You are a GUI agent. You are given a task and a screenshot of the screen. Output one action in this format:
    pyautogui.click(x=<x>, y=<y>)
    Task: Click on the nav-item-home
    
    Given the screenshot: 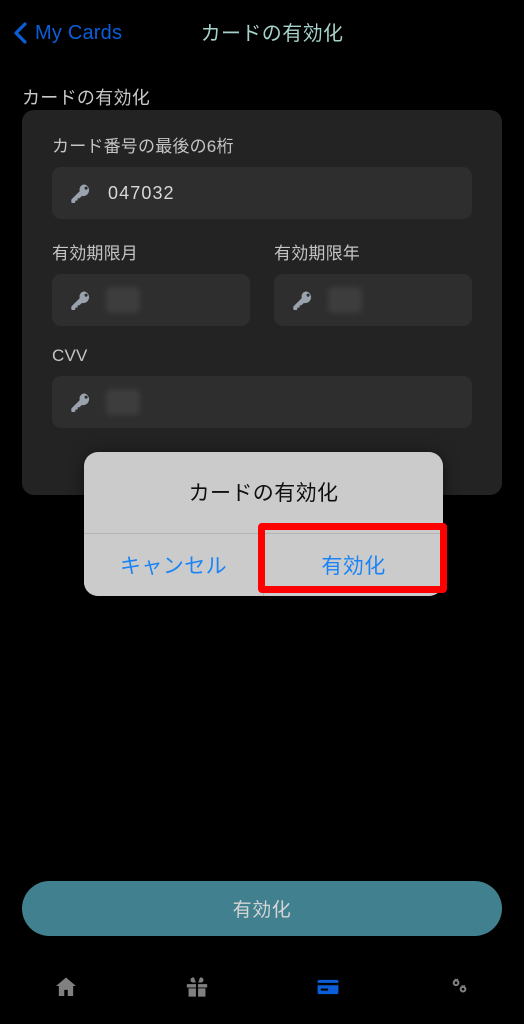 What is the action you would take?
    pyautogui.click(x=65, y=987)
    